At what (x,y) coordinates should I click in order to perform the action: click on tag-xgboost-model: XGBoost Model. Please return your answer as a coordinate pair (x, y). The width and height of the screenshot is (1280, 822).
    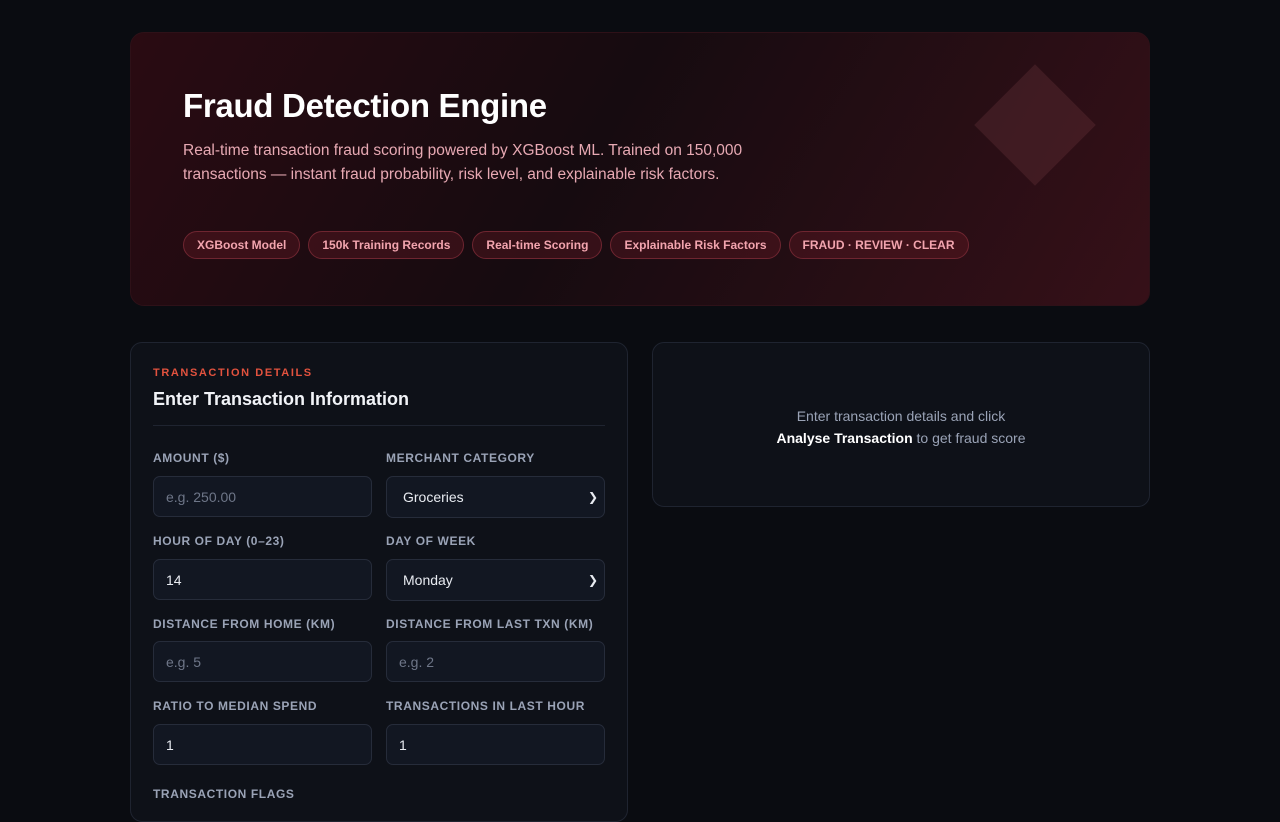
    Looking at the image, I should click on (242, 245).